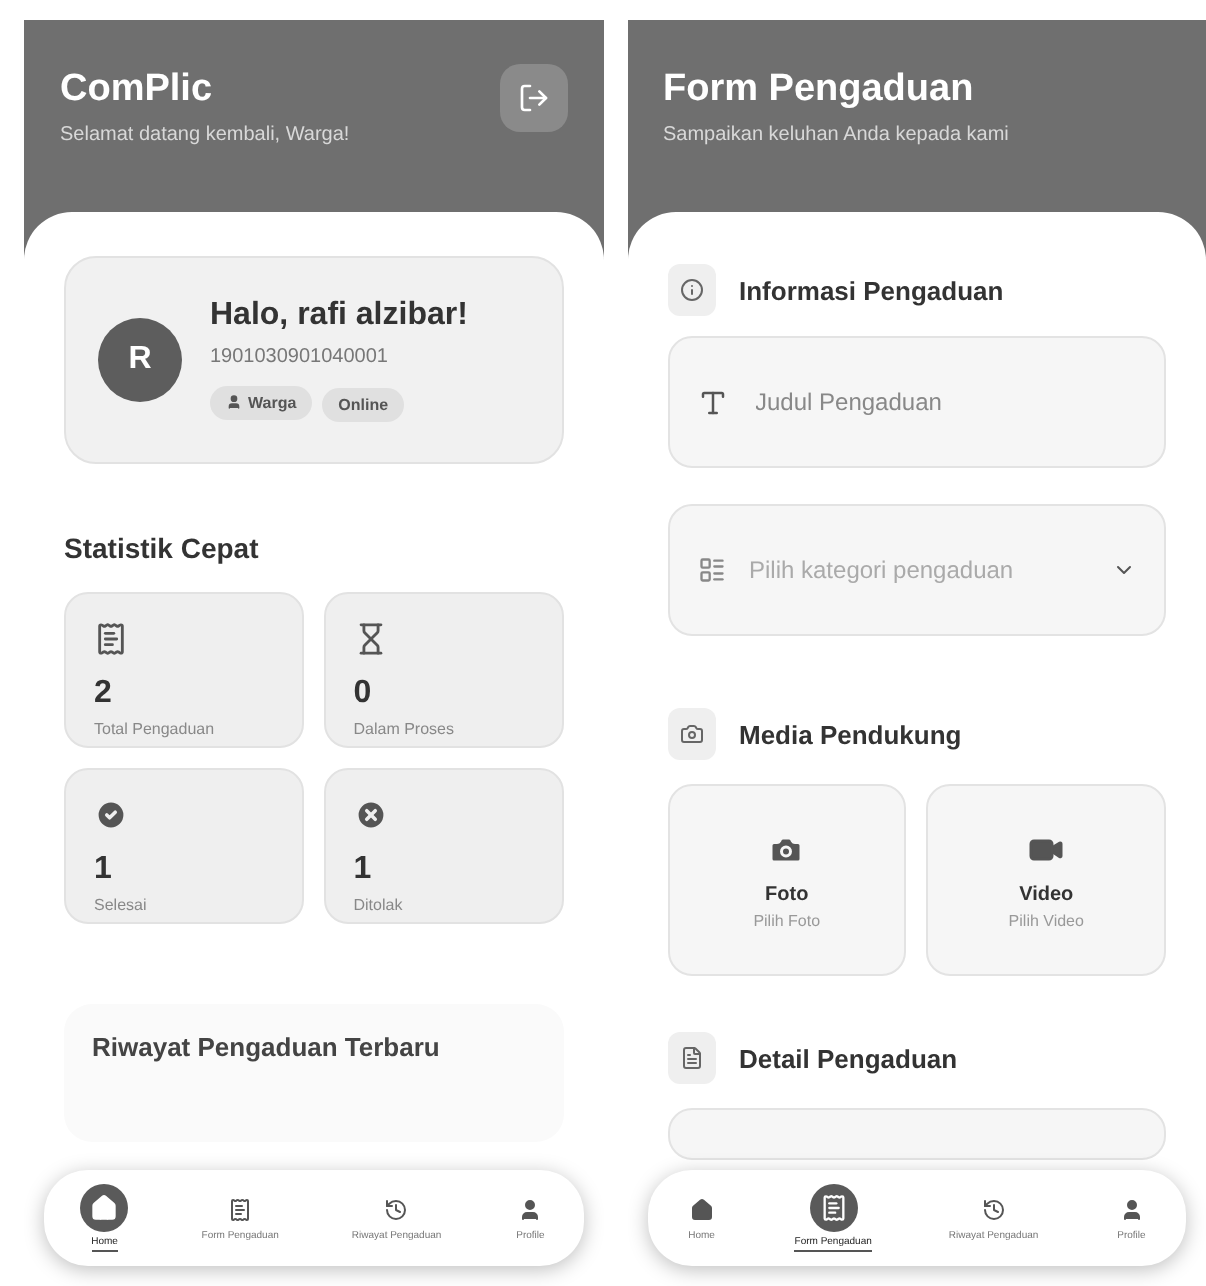 The image size is (1206, 1286). Describe the element at coordinates (848, 1058) in the screenshot. I see `section-title: Detail Pengaduan` at that location.